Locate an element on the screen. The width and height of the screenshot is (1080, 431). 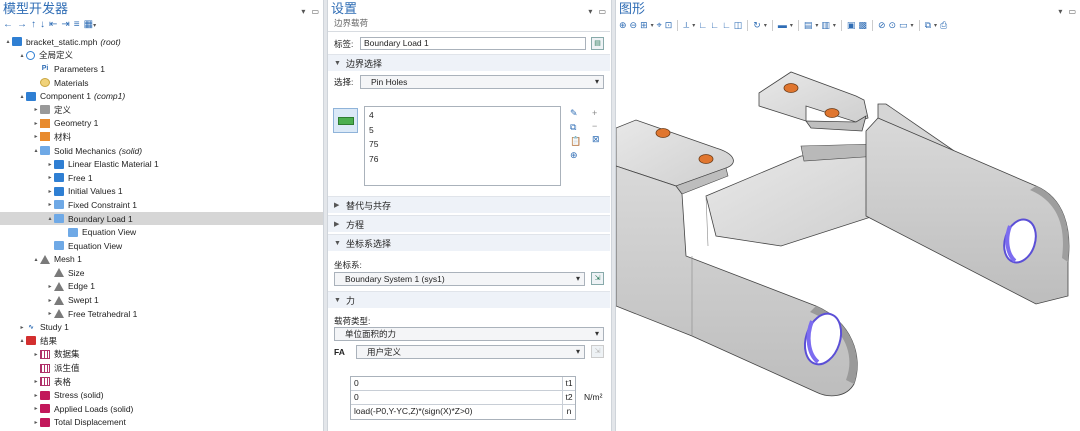
tree-item: ▴ Boundary Load 1 is located at coordinates (161, 218).